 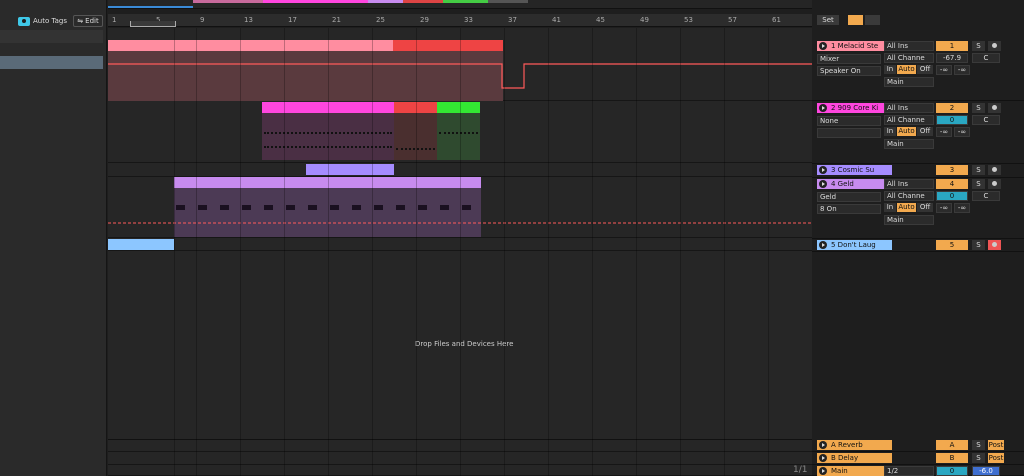 What do you see at coordinates (849, 209) in the screenshot?
I see `parameter-chooser: 8 On` at bounding box center [849, 209].